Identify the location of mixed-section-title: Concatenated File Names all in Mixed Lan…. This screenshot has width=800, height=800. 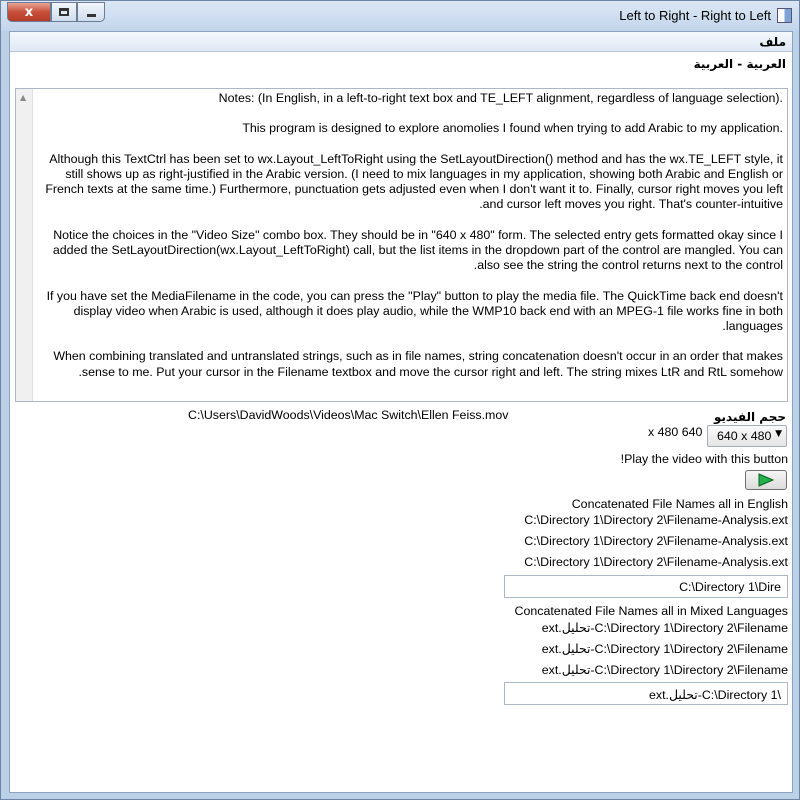
(651, 611).